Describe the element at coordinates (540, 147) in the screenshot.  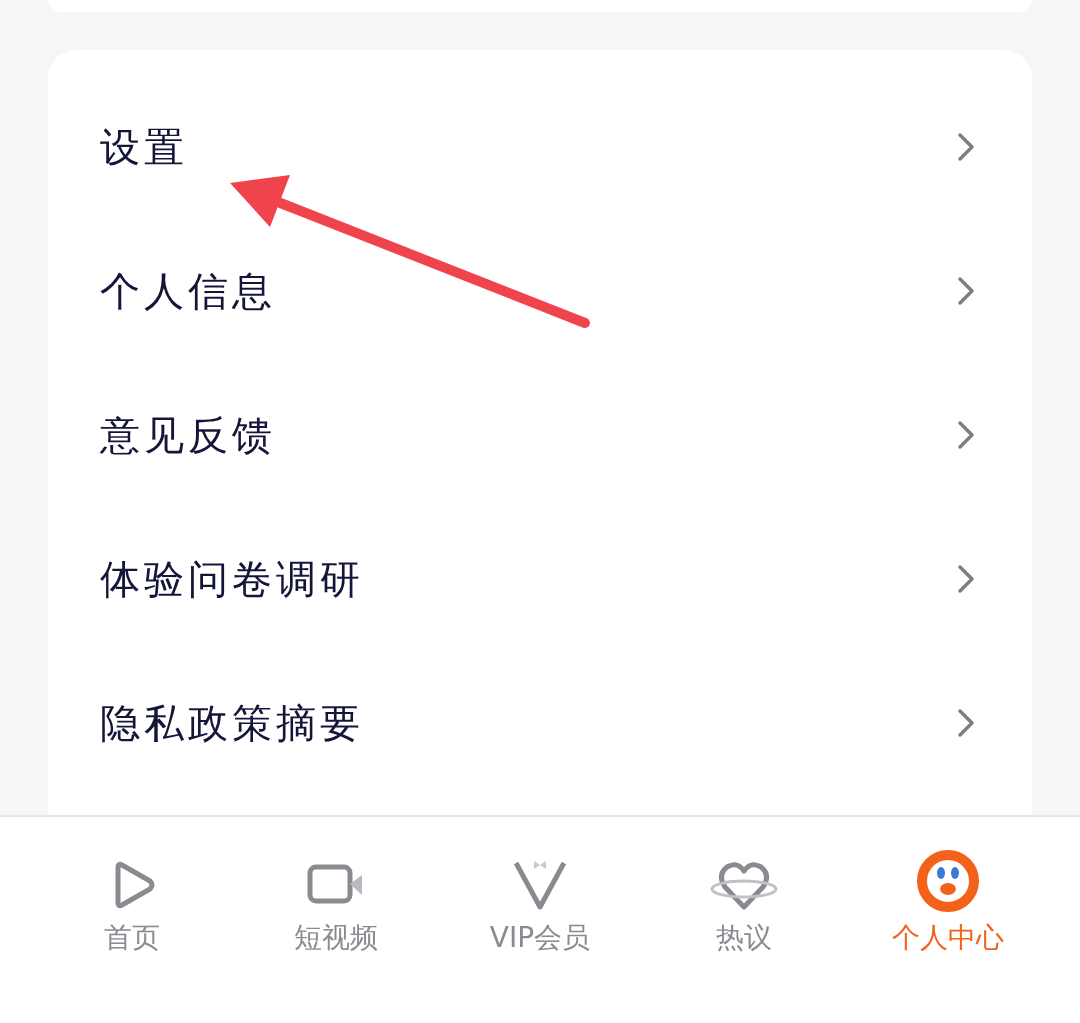
I see `menu-item: 设置` at that location.